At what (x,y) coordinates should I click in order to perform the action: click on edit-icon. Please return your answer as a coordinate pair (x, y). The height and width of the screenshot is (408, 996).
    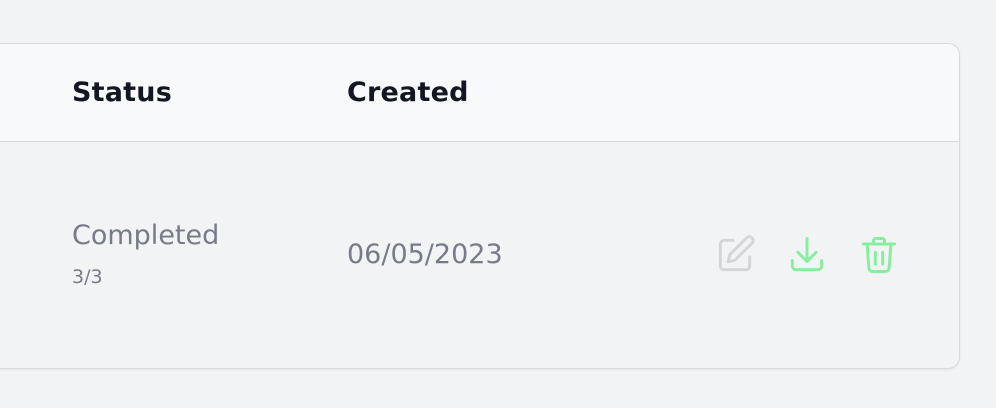
    Looking at the image, I should click on (736, 253).